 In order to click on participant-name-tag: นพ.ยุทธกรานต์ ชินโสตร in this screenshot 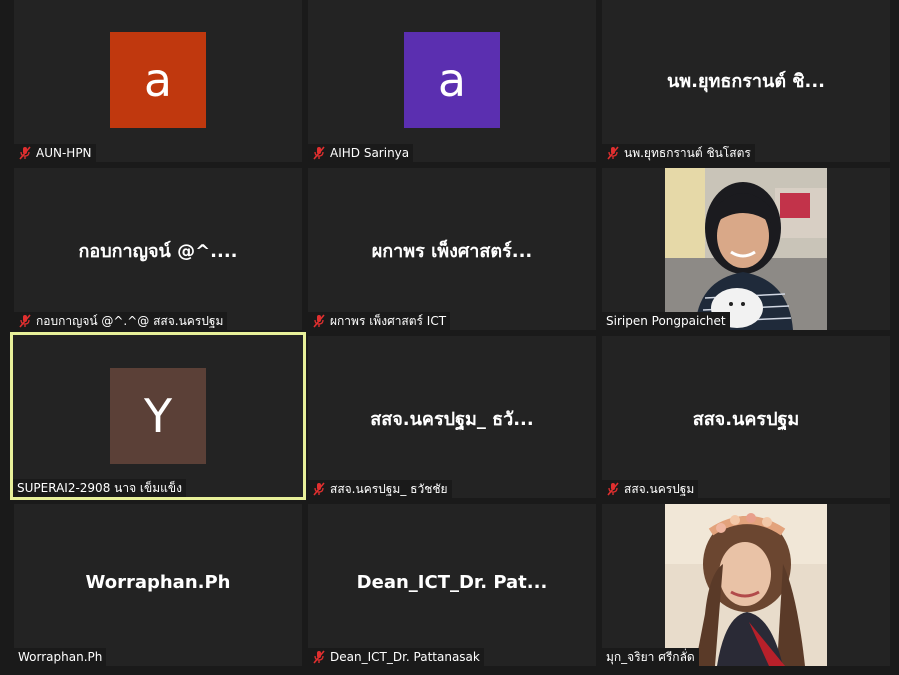, I will do `click(678, 153)`.